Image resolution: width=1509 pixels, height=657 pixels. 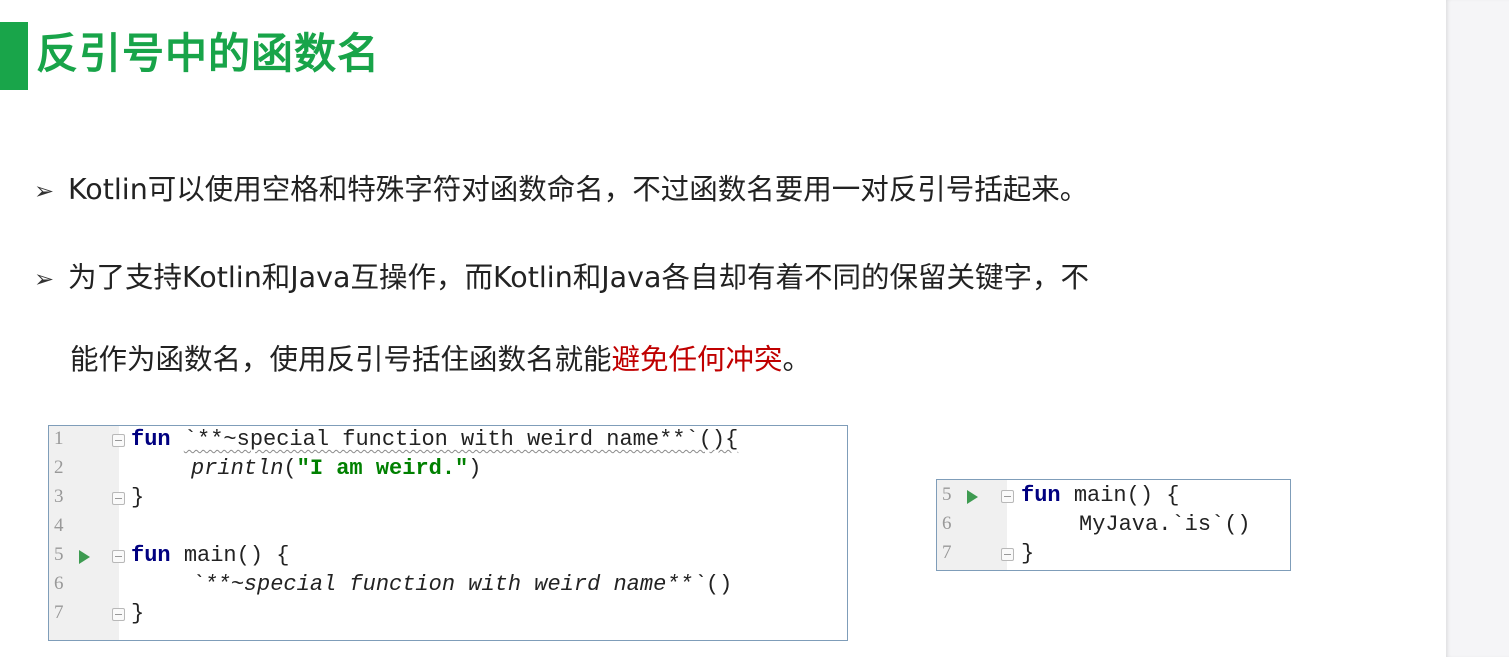 I want to click on paren: ), so click(x=475, y=468).